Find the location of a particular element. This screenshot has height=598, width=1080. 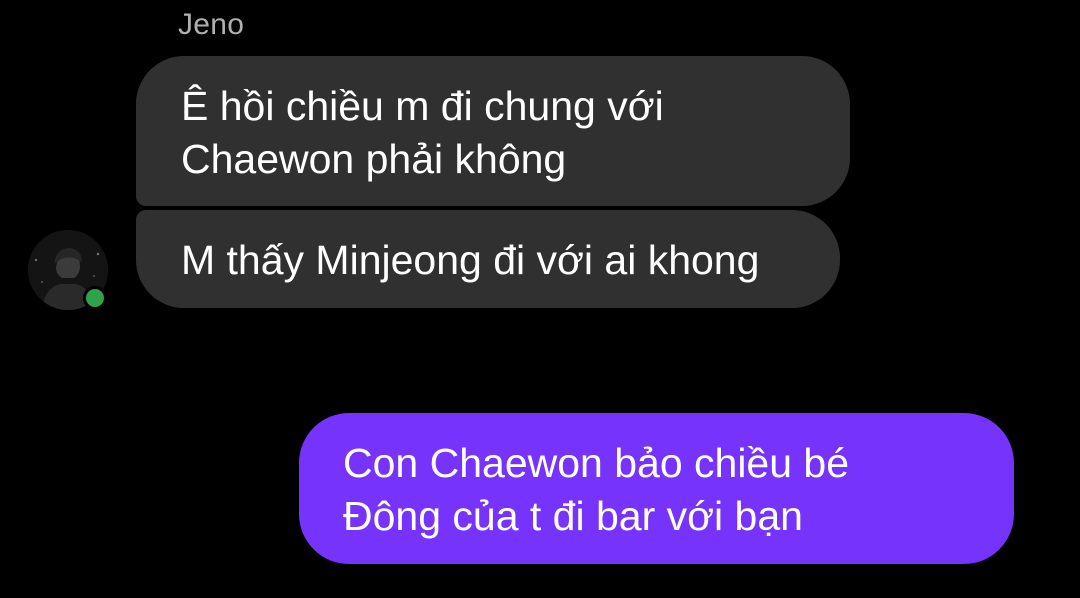

online-status-icon is located at coordinates (95, 298).